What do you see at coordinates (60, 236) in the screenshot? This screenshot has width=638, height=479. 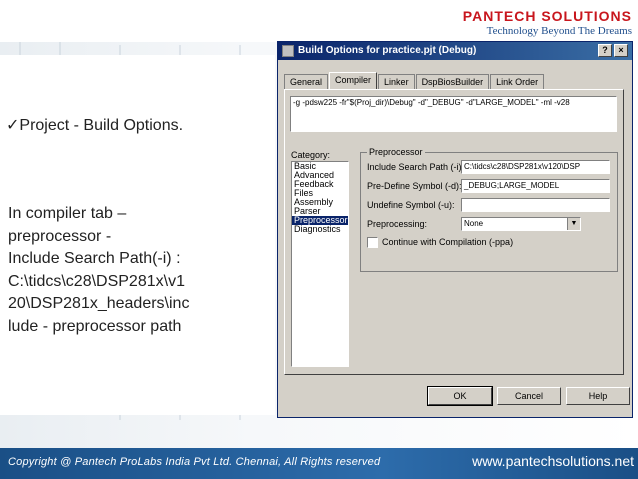 I see `body-line: preprocessor -` at bounding box center [60, 236].